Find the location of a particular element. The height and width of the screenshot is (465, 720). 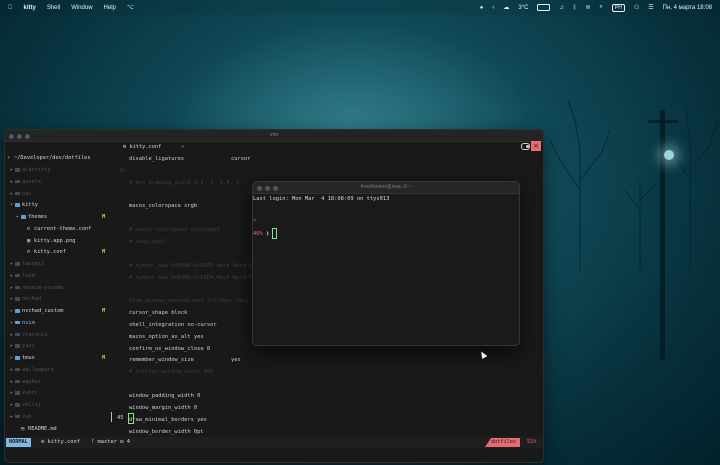

tree-item: ▤ README.md is located at coordinates (61, 429).